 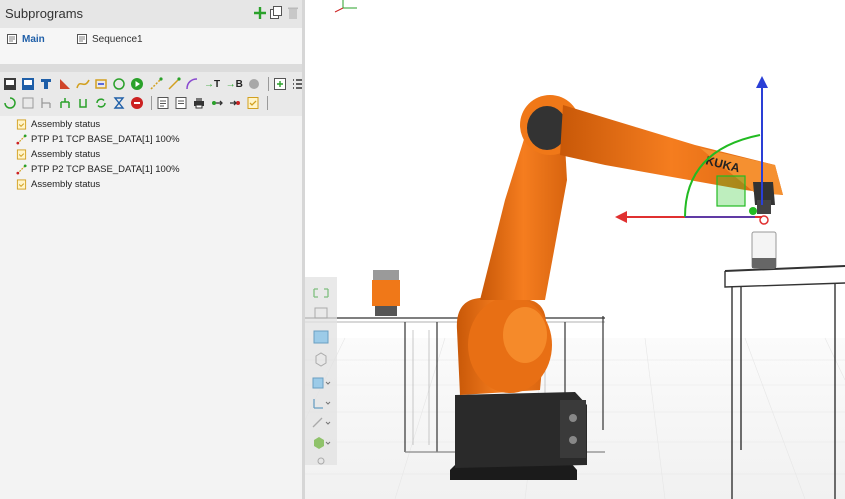 What do you see at coordinates (65, 84) in the screenshot?
I see `triangle-ruler-icon` at bounding box center [65, 84].